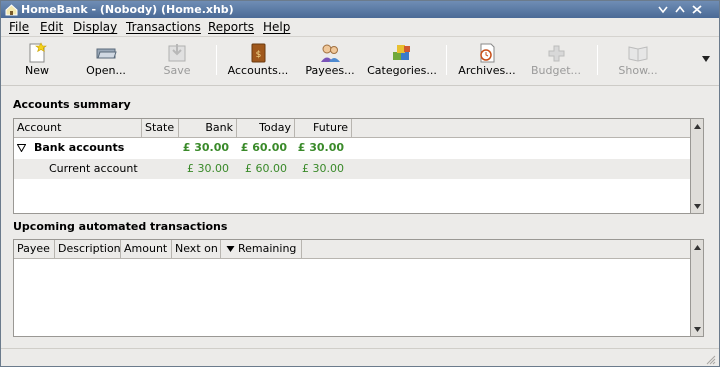  What do you see at coordinates (401, 52) in the screenshot?
I see `categories-icon` at bounding box center [401, 52].